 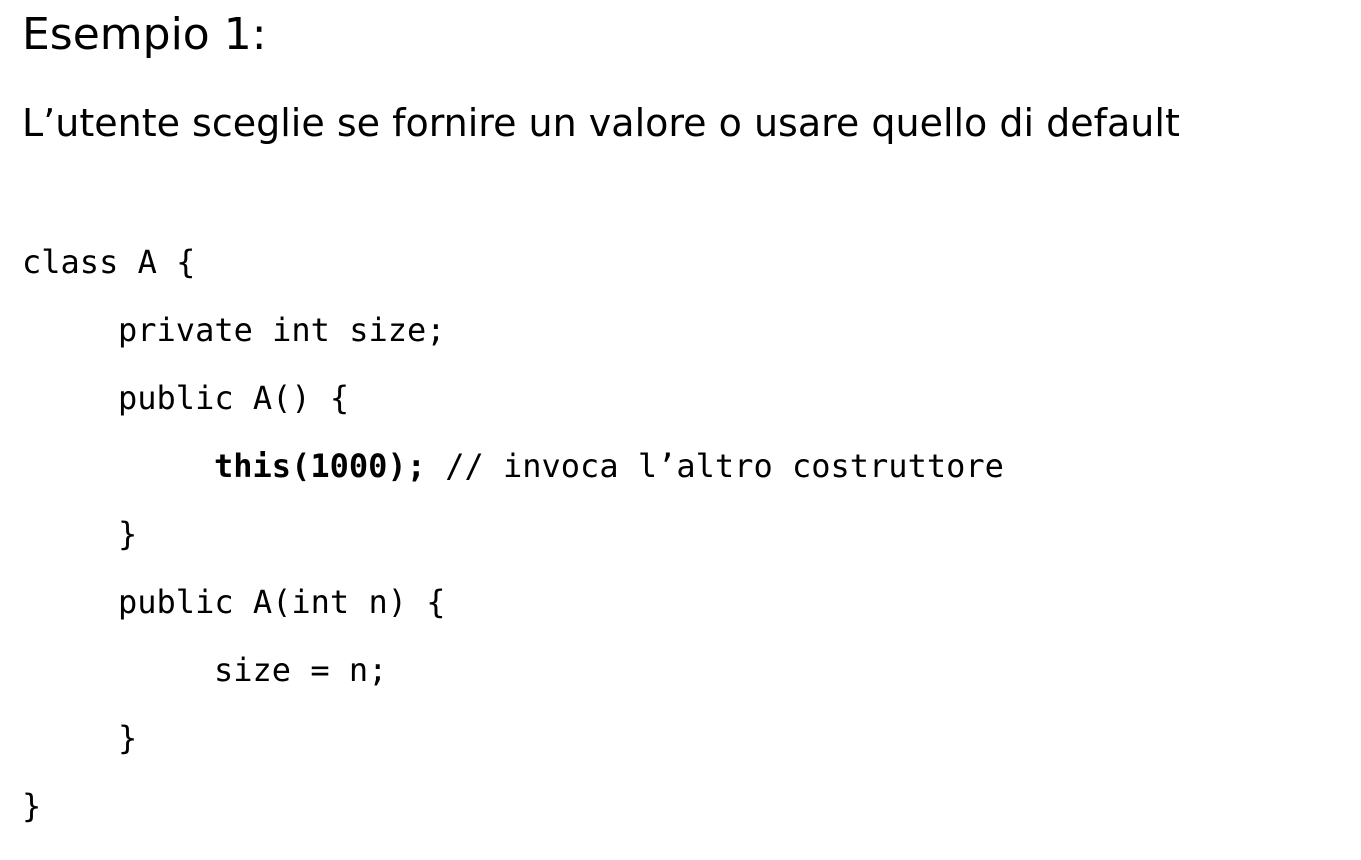 What do you see at coordinates (320, 466) in the screenshot?
I see `this-call-statement: this(1000);` at bounding box center [320, 466].